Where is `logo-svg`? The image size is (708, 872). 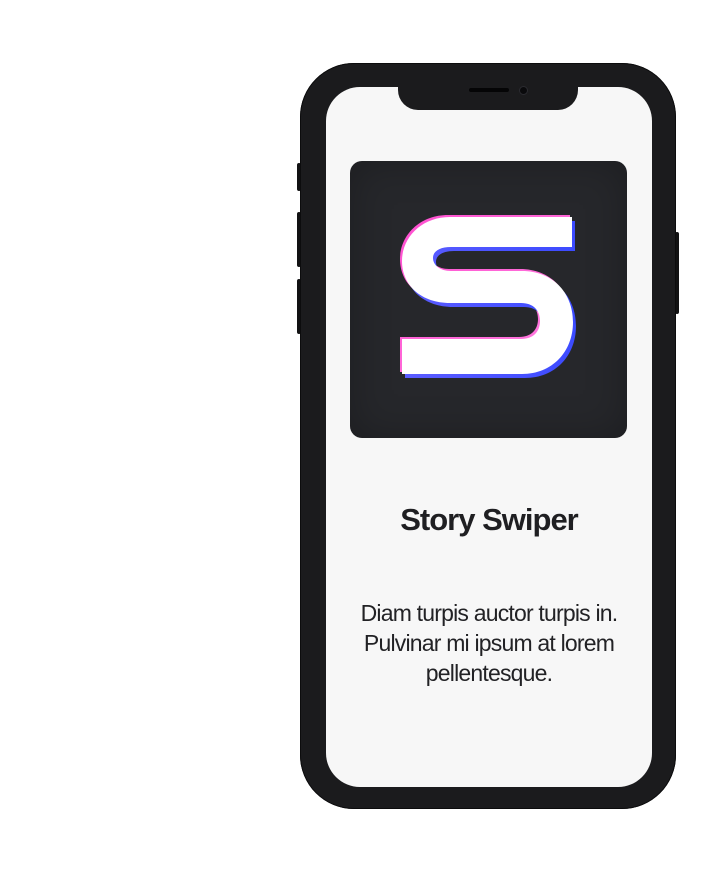
logo-svg is located at coordinates (488, 296).